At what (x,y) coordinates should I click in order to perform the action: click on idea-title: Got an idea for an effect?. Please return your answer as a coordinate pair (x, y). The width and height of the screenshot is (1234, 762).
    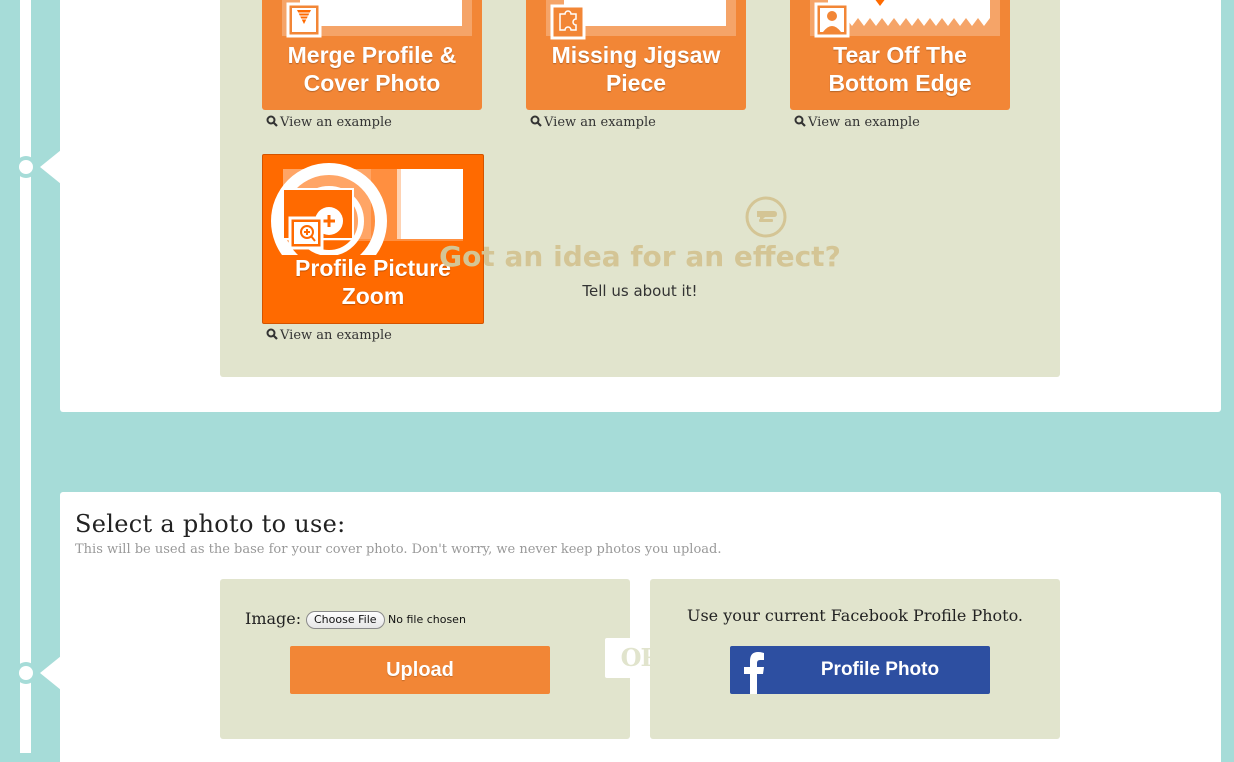
    Looking at the image, I should click on (640, 256).